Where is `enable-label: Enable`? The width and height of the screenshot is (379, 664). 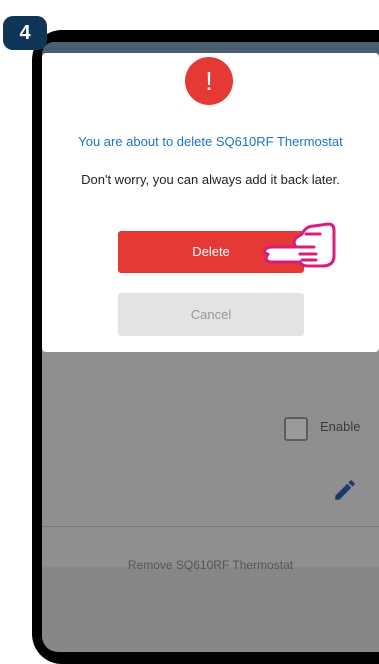
enable-label: Enable is located at coordinates (340, 426).